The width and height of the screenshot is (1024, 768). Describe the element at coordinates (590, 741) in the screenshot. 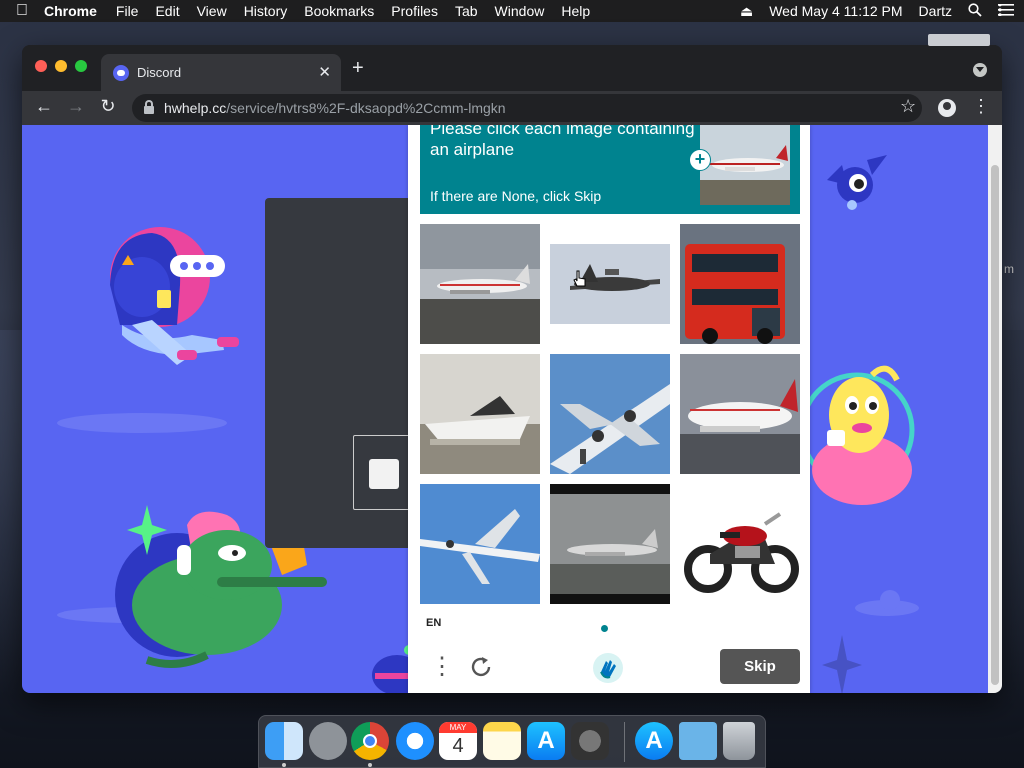

I see `system-preferences-icon` at that location.